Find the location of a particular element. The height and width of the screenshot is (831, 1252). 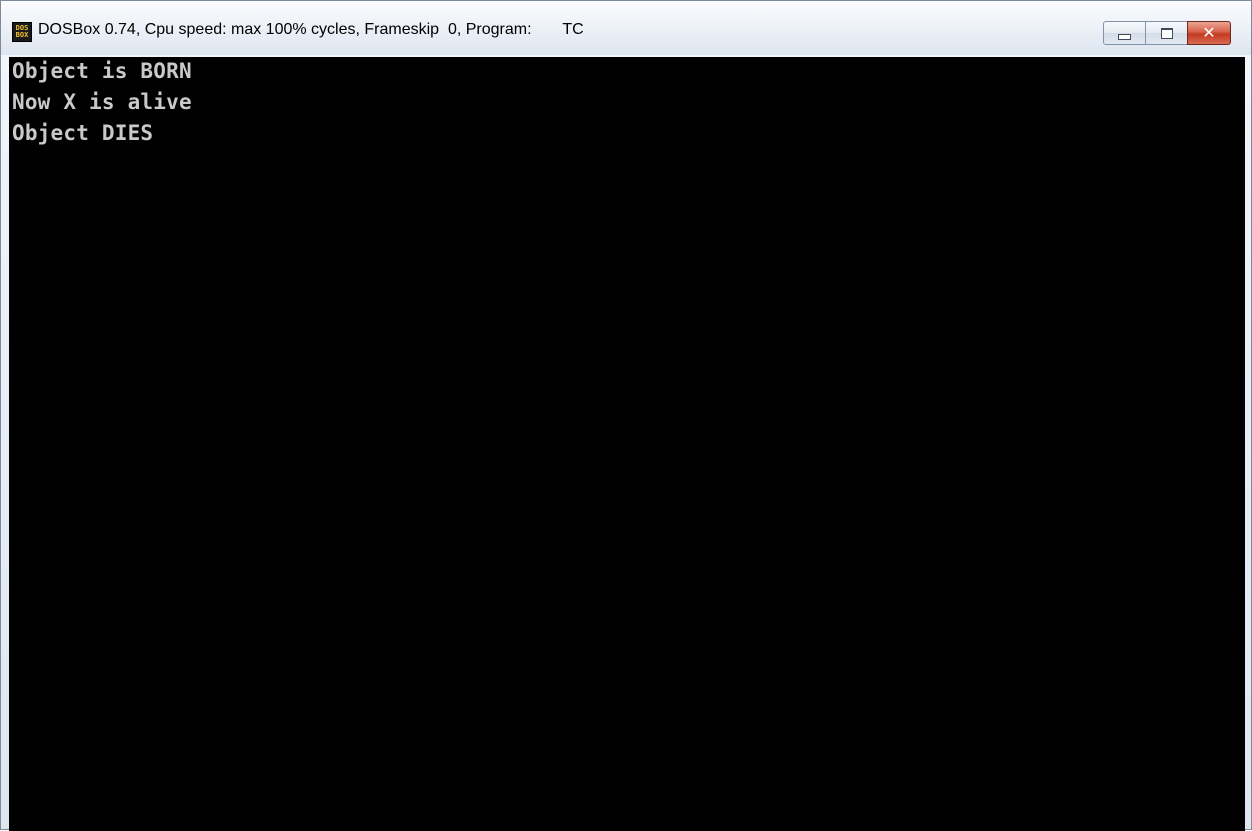

console-line: Now X is alive is located at coordinates (102, 102).